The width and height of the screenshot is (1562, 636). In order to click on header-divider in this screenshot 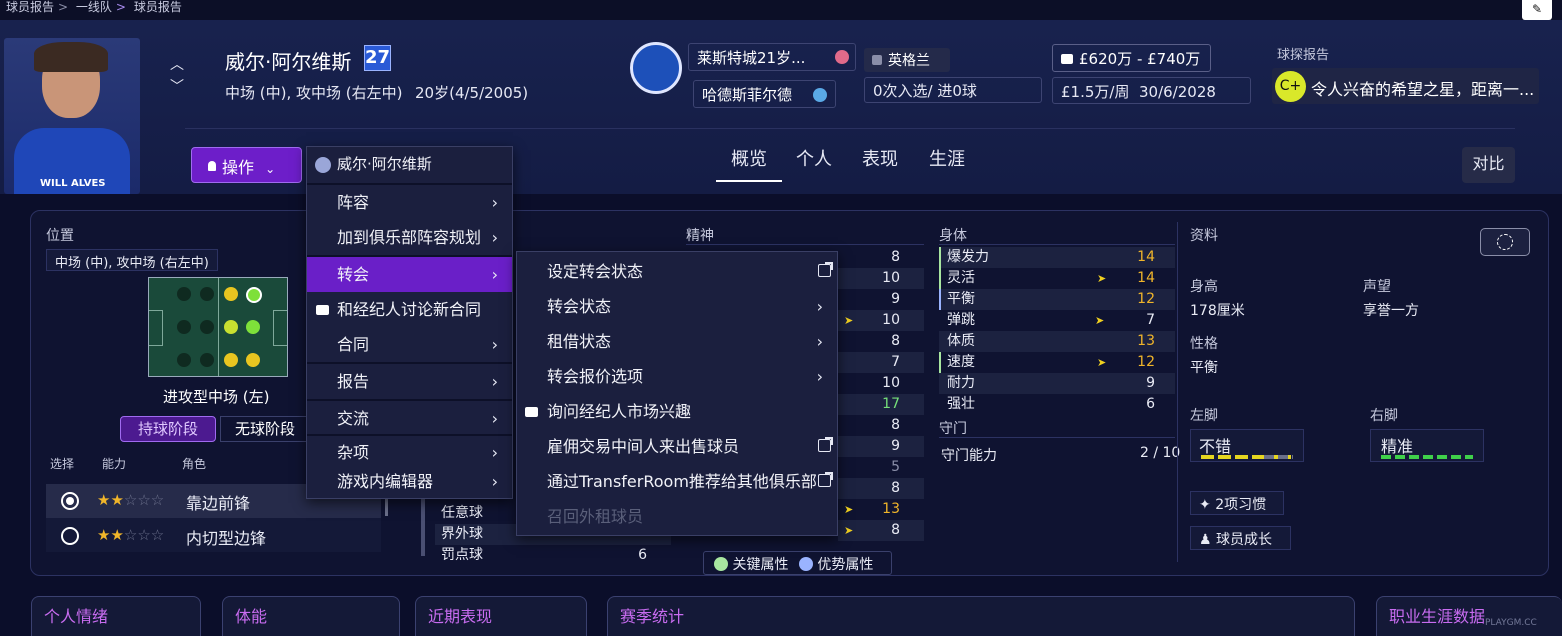, I will do `click(850, 128)`.